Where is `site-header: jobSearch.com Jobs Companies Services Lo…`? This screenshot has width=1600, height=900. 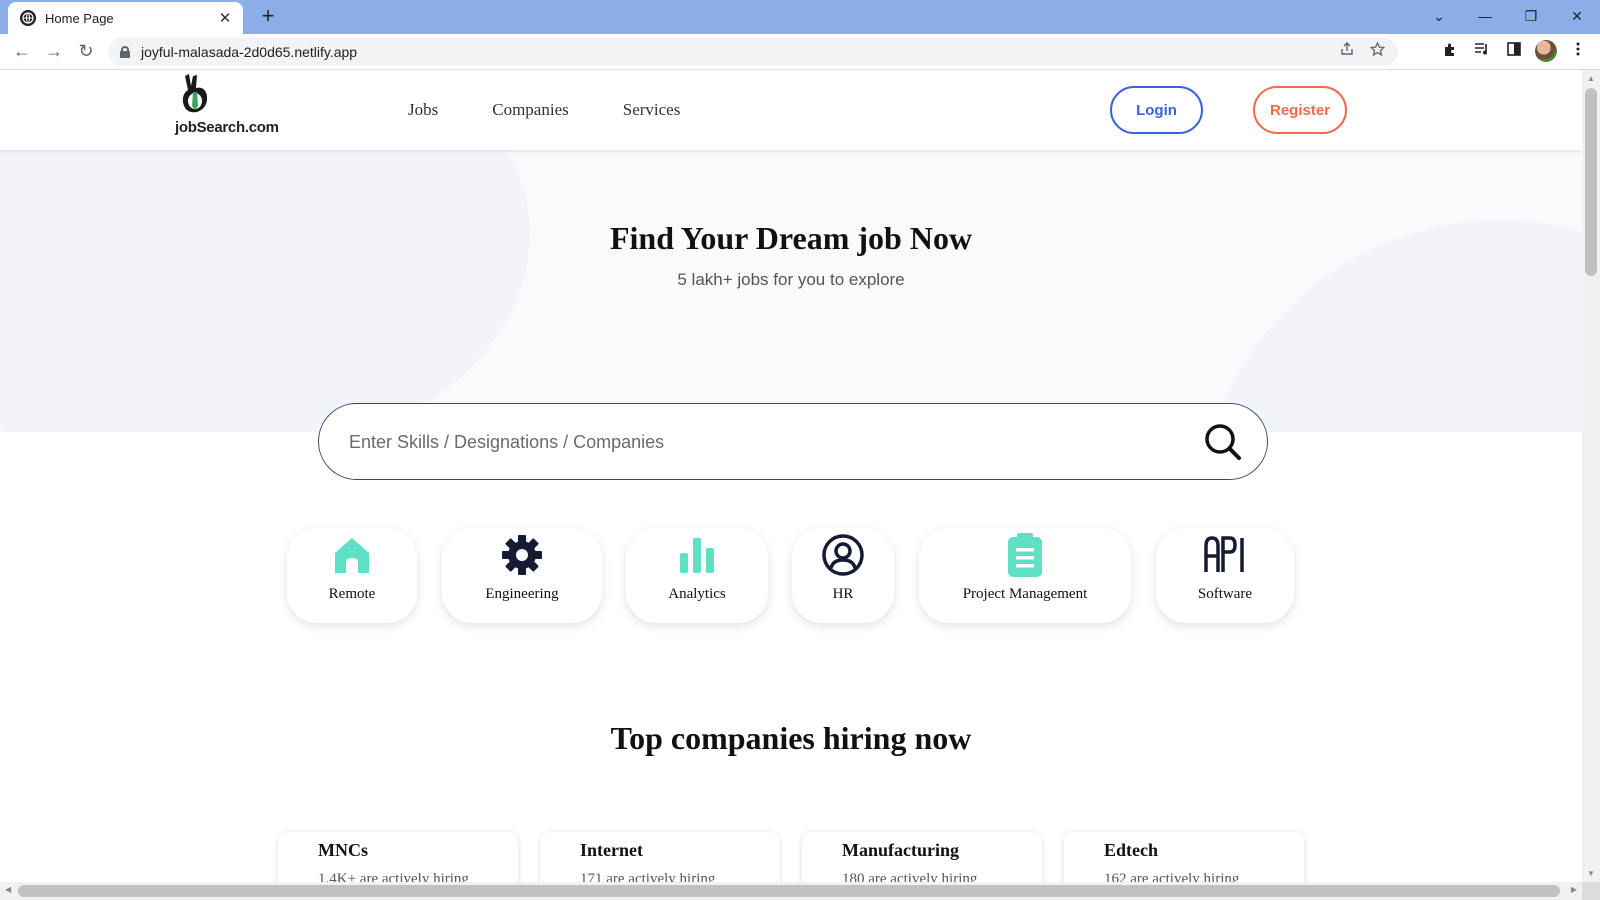
site-header: jobSearch.com Jobs Companies Services Lo… is located at coordinates (791, 110).